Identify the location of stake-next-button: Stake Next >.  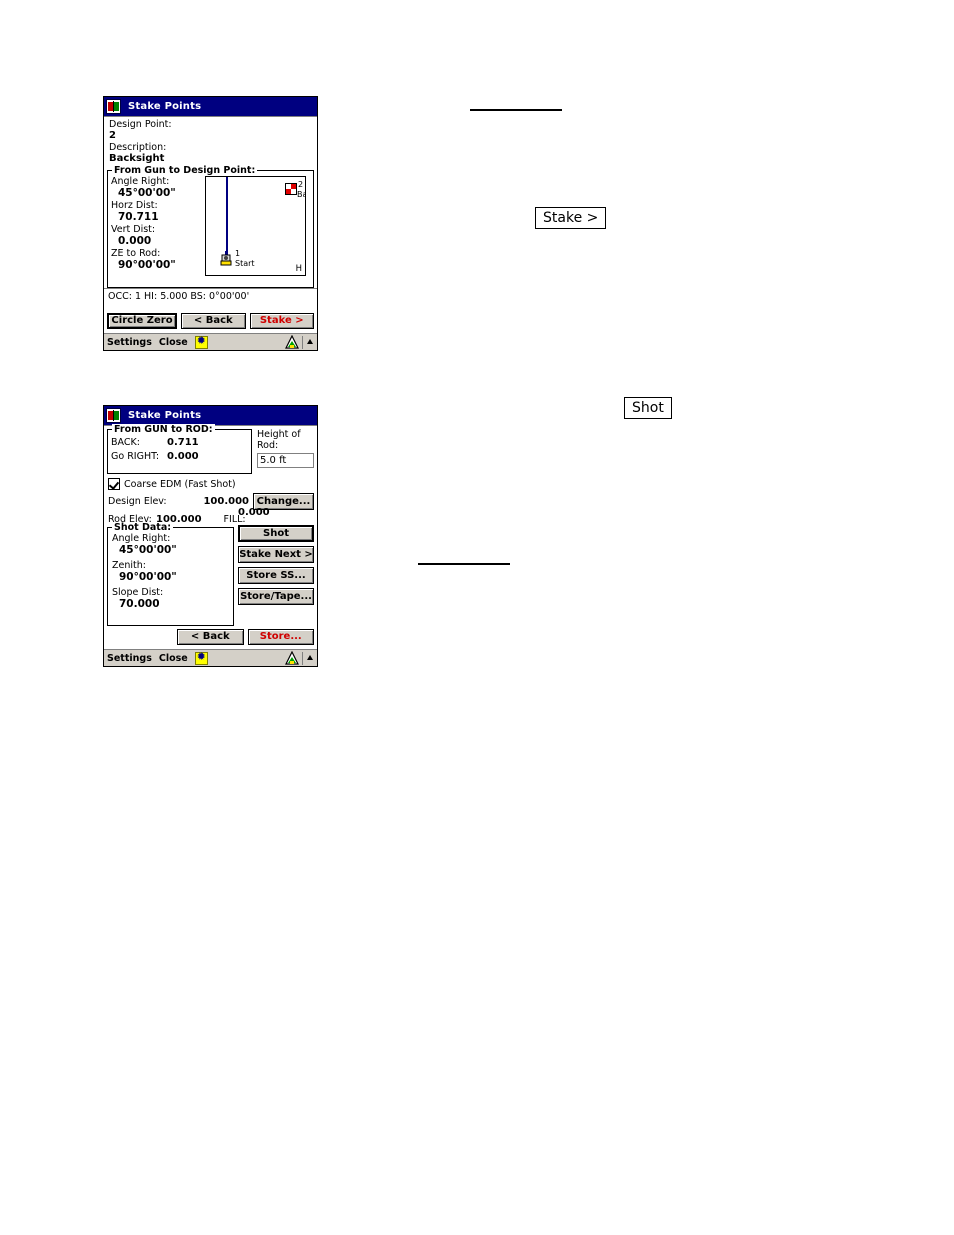
(276, 554).